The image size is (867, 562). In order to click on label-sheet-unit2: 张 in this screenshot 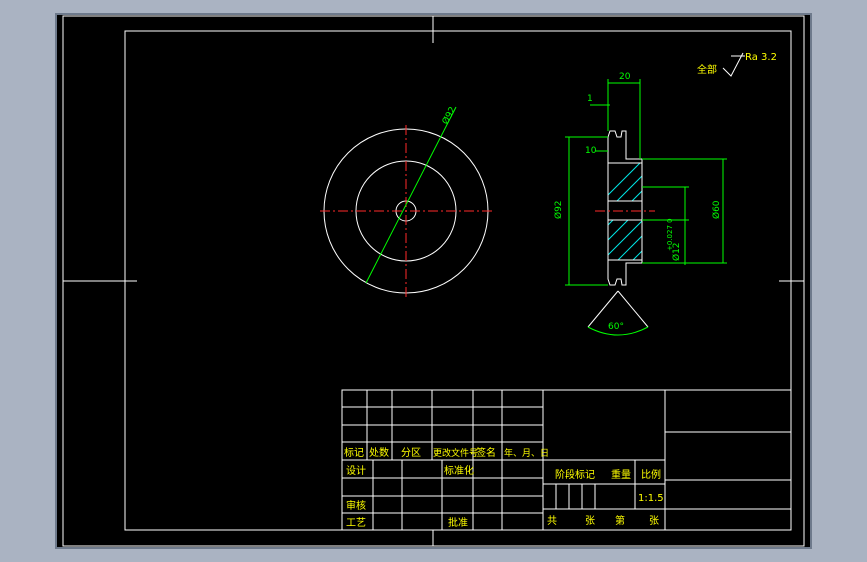, I will do `click(654, 521)`.